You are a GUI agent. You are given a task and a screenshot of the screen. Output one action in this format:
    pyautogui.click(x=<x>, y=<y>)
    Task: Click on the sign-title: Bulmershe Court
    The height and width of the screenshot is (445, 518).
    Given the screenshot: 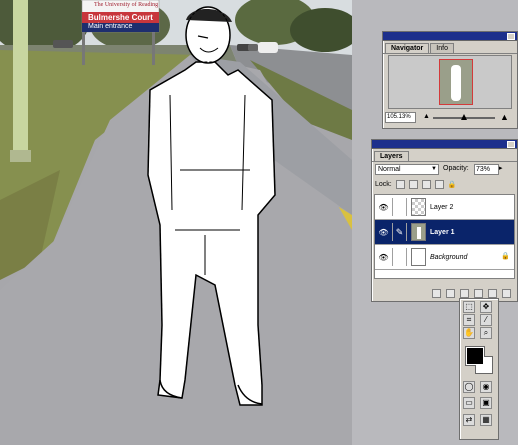 What is the action you would take?
    pyautogui.click(x=120, y=17)
    